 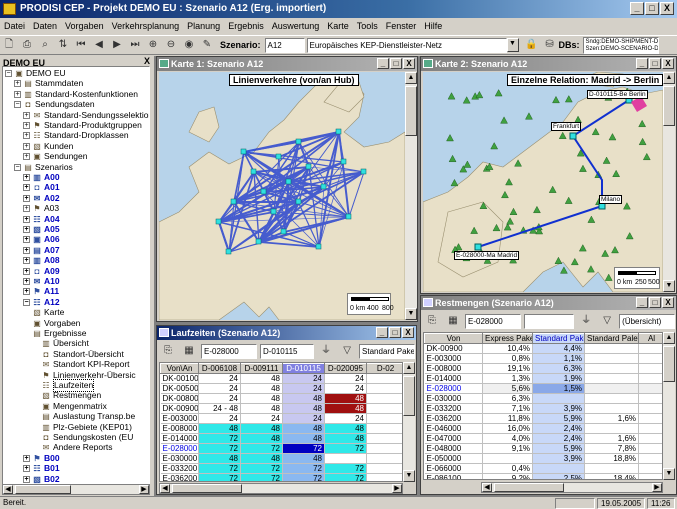 I want to click on map1-maximize-button: □, so click(x=396, y=63).